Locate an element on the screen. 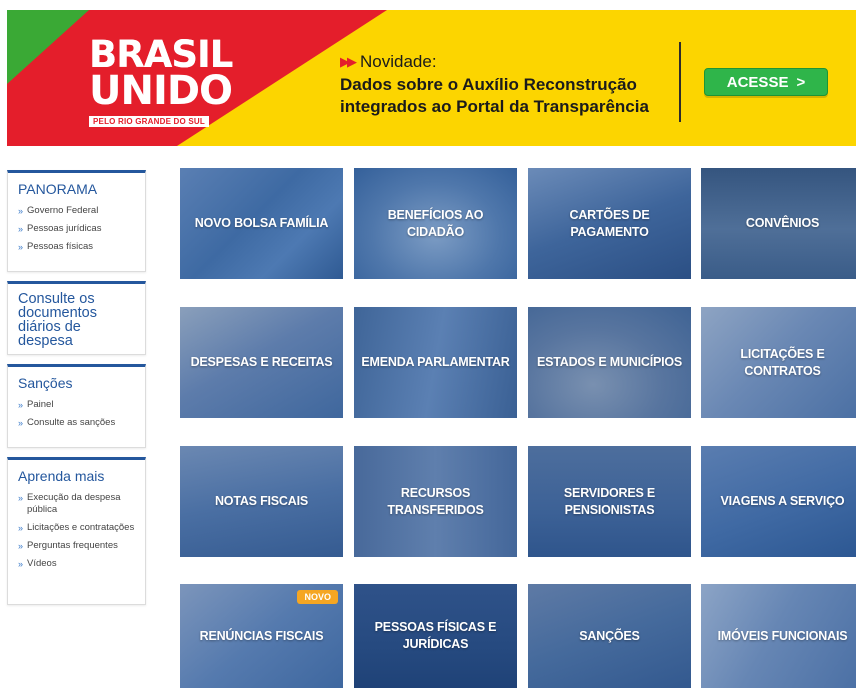 Image resolution: width=856 pixels, height=688 pixels. sidebar-item-execucao-despesa: » Execução da despesa pública is located at coordinates (76, 504).